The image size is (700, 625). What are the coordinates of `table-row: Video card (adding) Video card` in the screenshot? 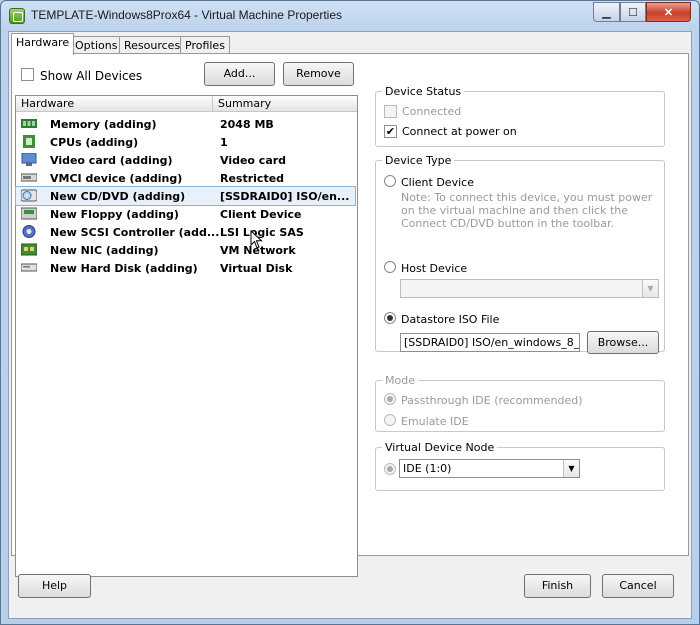 It's located at (185, 160).